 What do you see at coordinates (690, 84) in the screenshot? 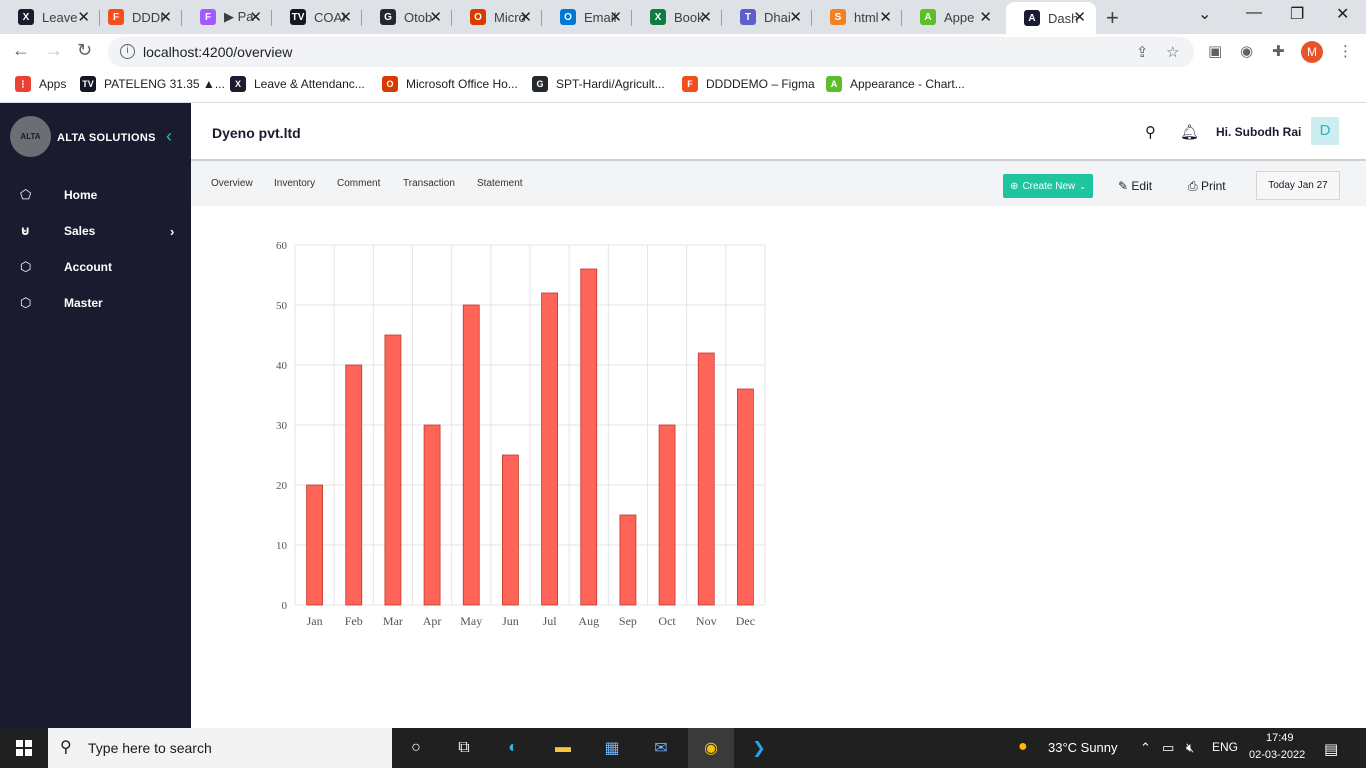
I see `bookmark-icon: F` at bounding box center [690, 84].